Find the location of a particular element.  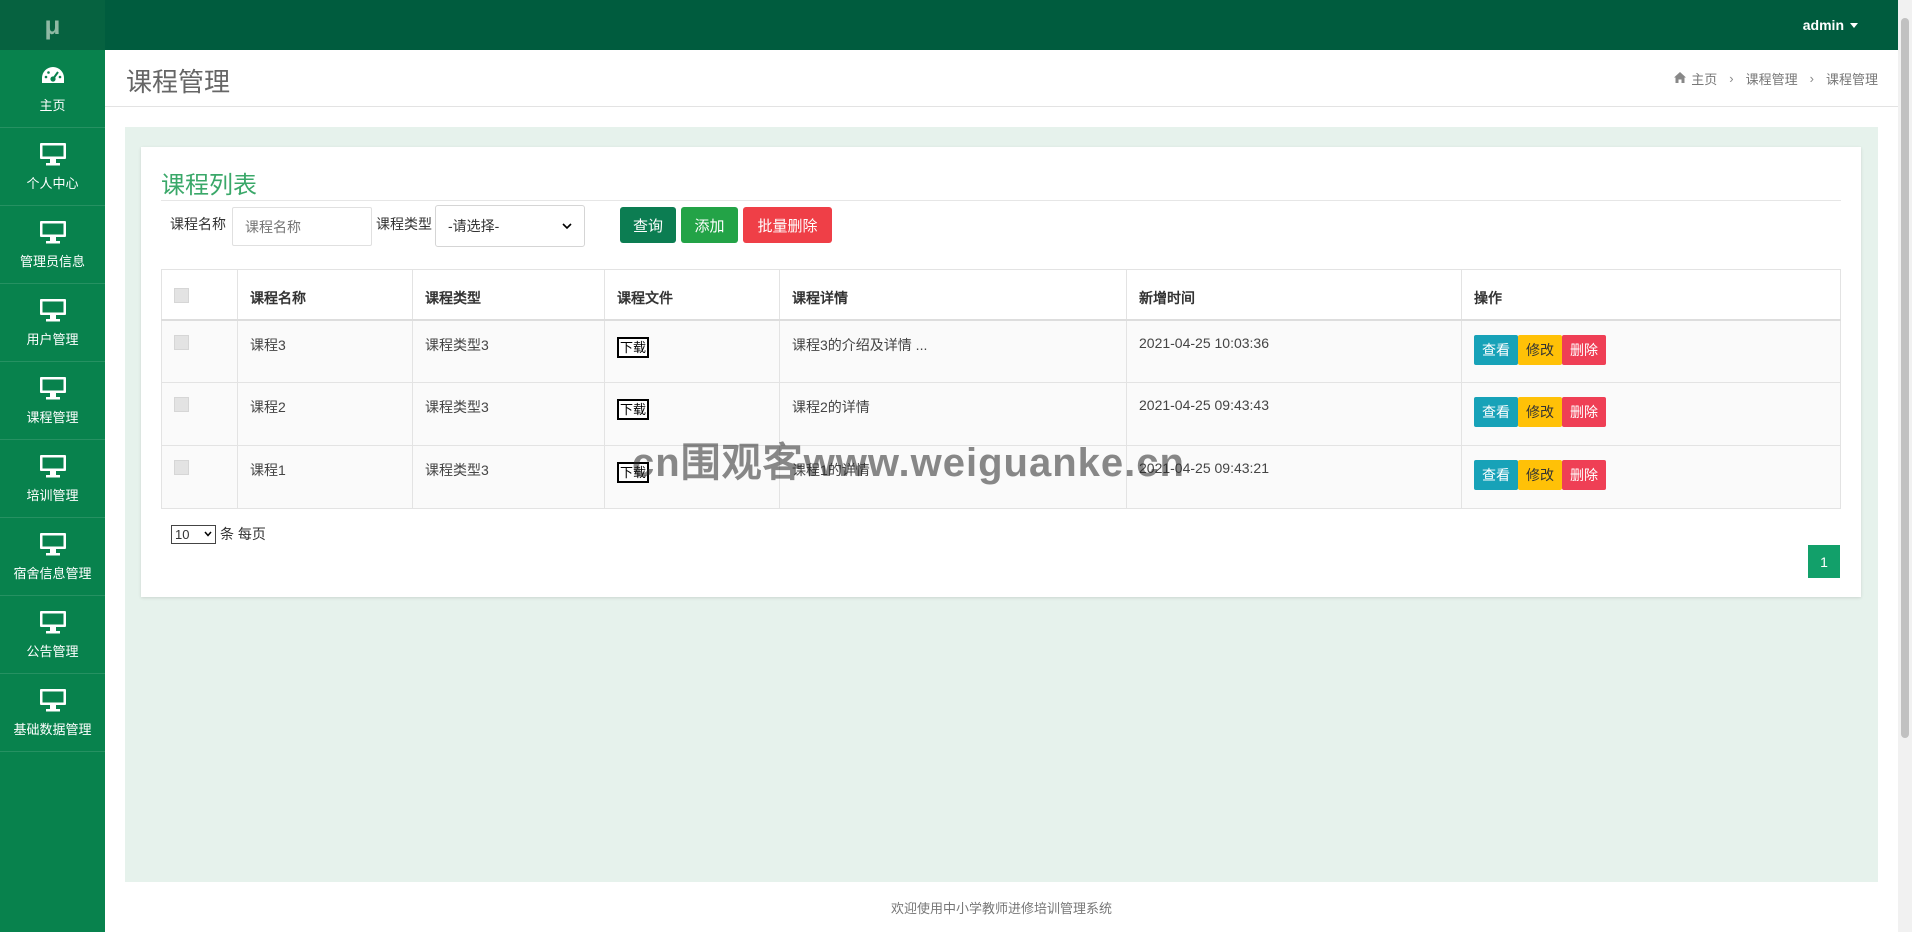

sidebar-item: 宿舍信息管理 is located at coordinates (52, 557).